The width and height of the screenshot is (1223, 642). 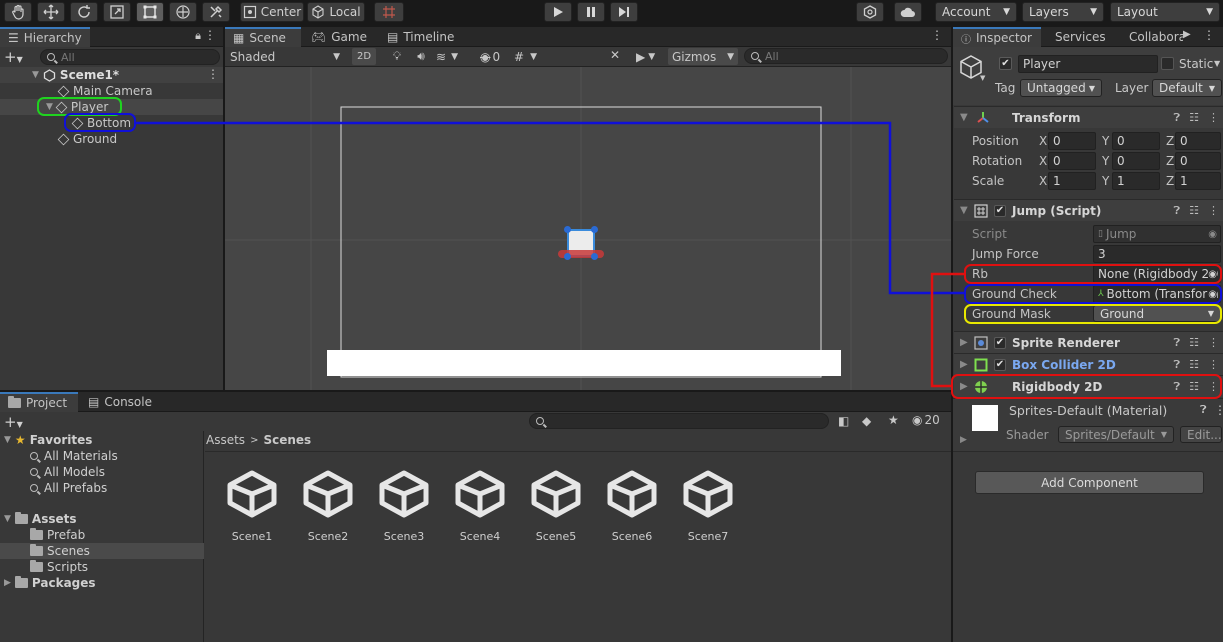 What do you see at coordinates (1187, 34) in the screenshot?
I see `tab-scroll-right-icon: ▶` at bounding box center [1187, 34].